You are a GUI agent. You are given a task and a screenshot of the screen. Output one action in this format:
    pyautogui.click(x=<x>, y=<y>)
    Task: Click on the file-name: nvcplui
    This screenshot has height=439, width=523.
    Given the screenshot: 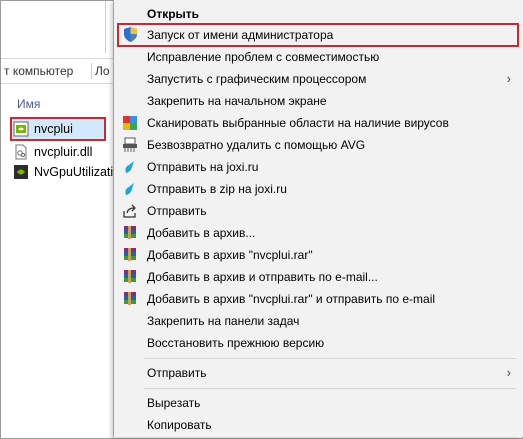 What is the action you would take?
    pyautogui.click(x=53, y=129)
    